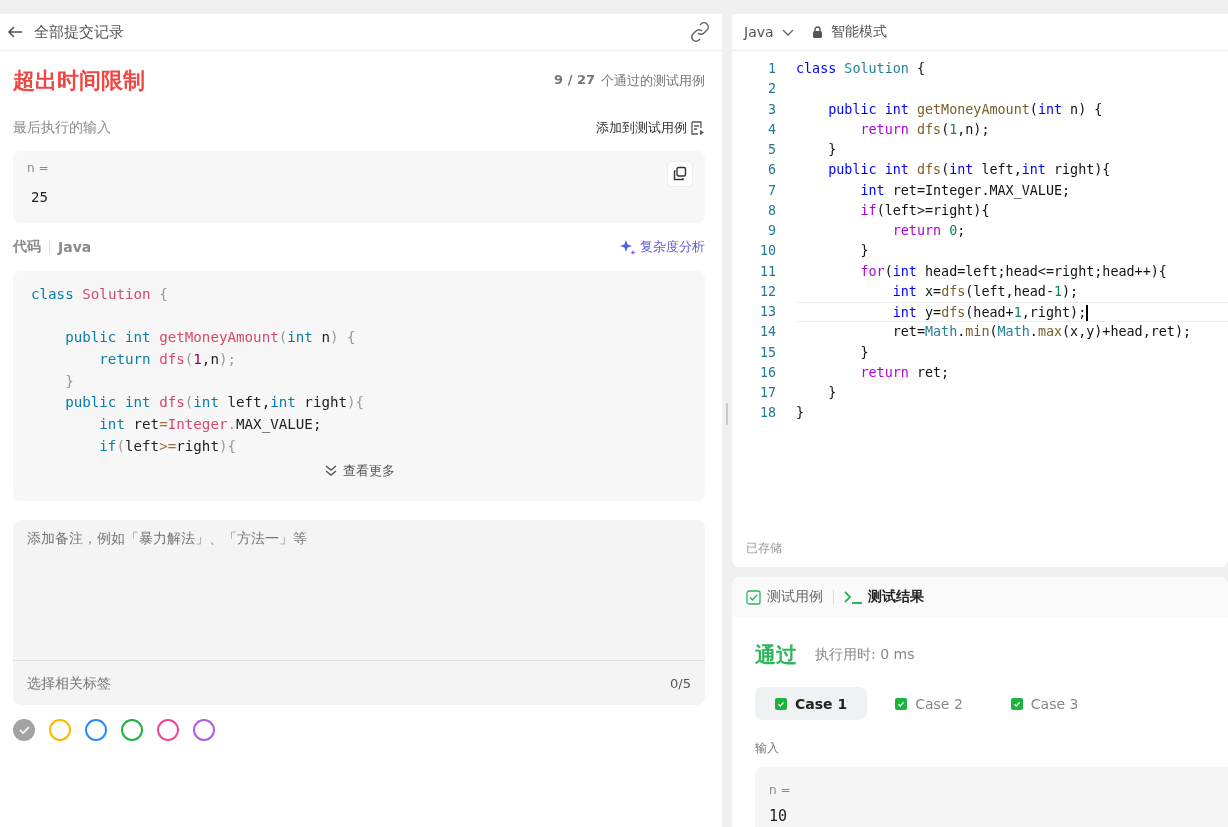 Image resolution: width=1228 pixels, height=827 pixels. Describe the element at coordinates (27, 247) in the screenshot. I see `section-label: 代码` at that location.